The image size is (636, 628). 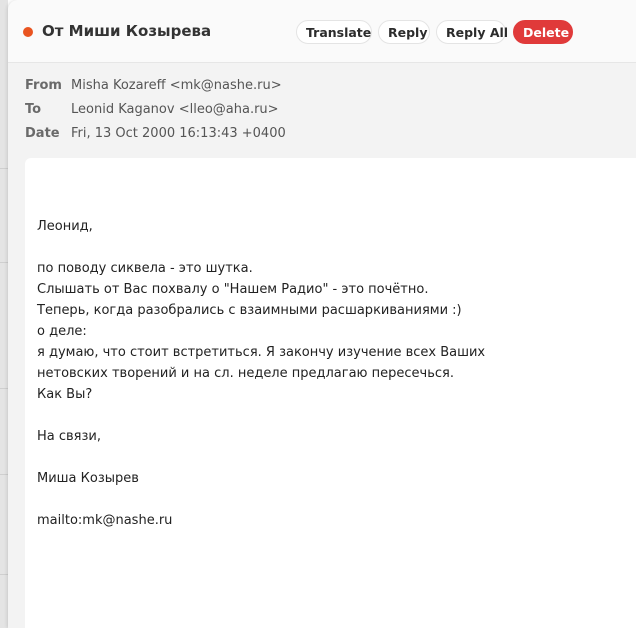 What do you see at coordinates (472, 32) in the screenshot?
I see `reply-all-button: Reply All` at bounding box center [472, 32].